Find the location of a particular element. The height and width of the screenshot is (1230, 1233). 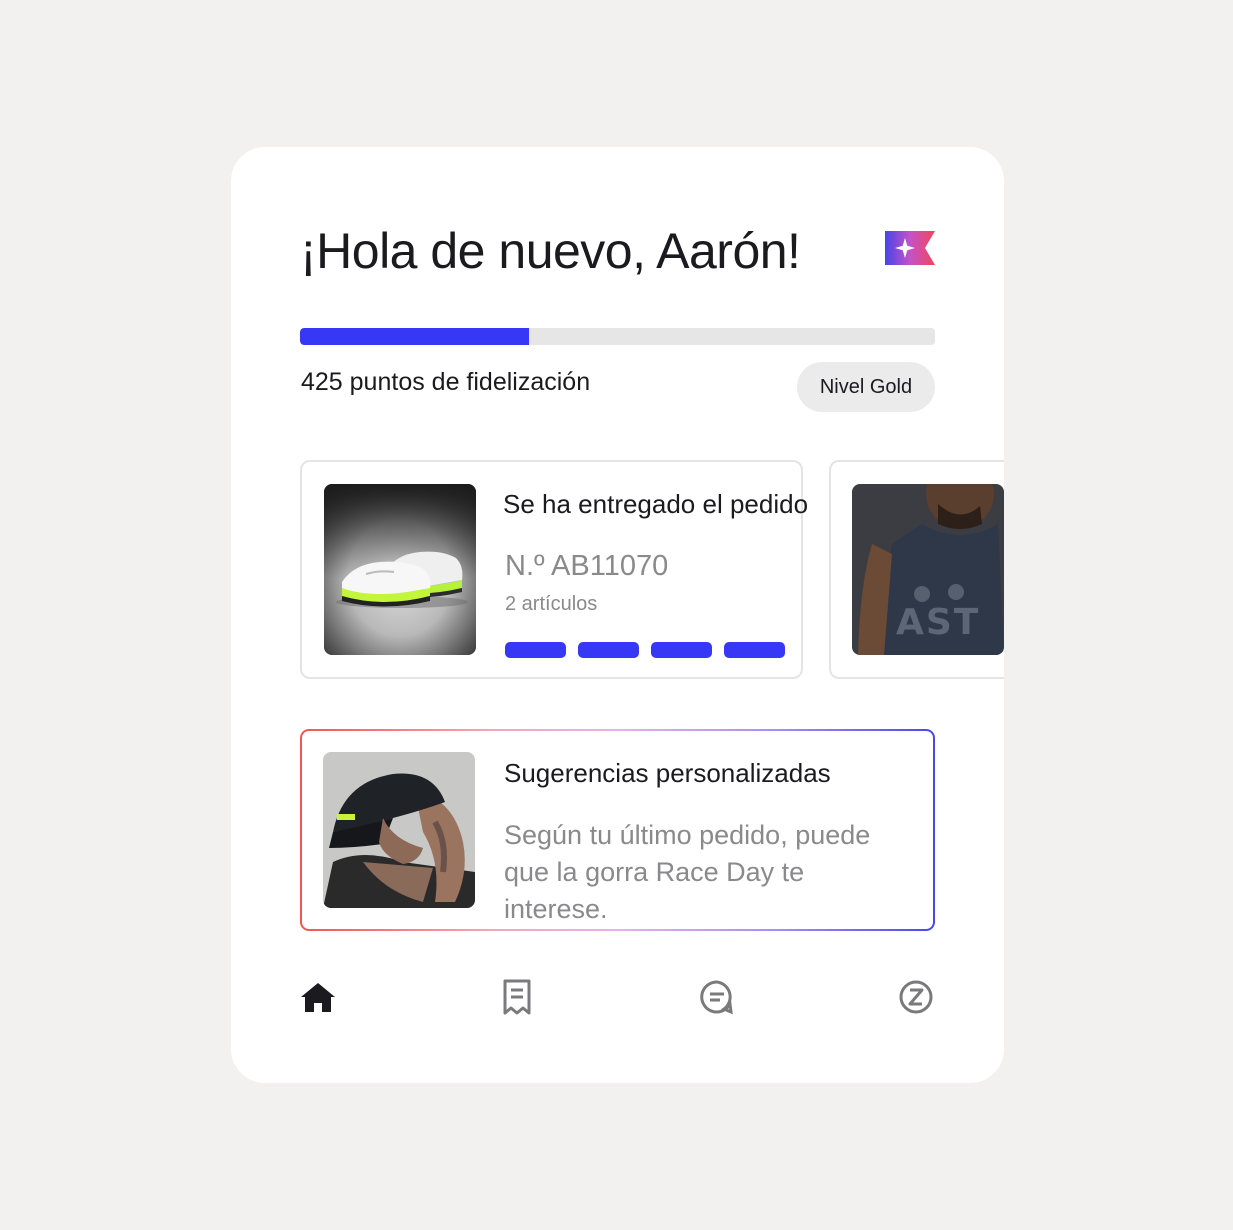

nav-orders is located at coordinates (517, 997).